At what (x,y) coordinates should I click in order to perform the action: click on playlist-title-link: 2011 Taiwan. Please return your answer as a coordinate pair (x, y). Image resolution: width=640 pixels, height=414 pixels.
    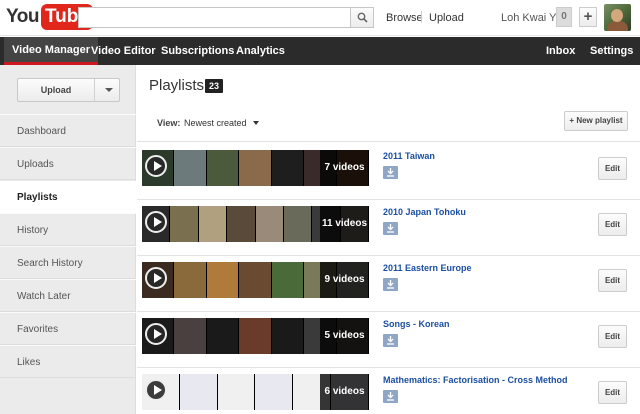
    Looking at the image, I should click on (409, 156).